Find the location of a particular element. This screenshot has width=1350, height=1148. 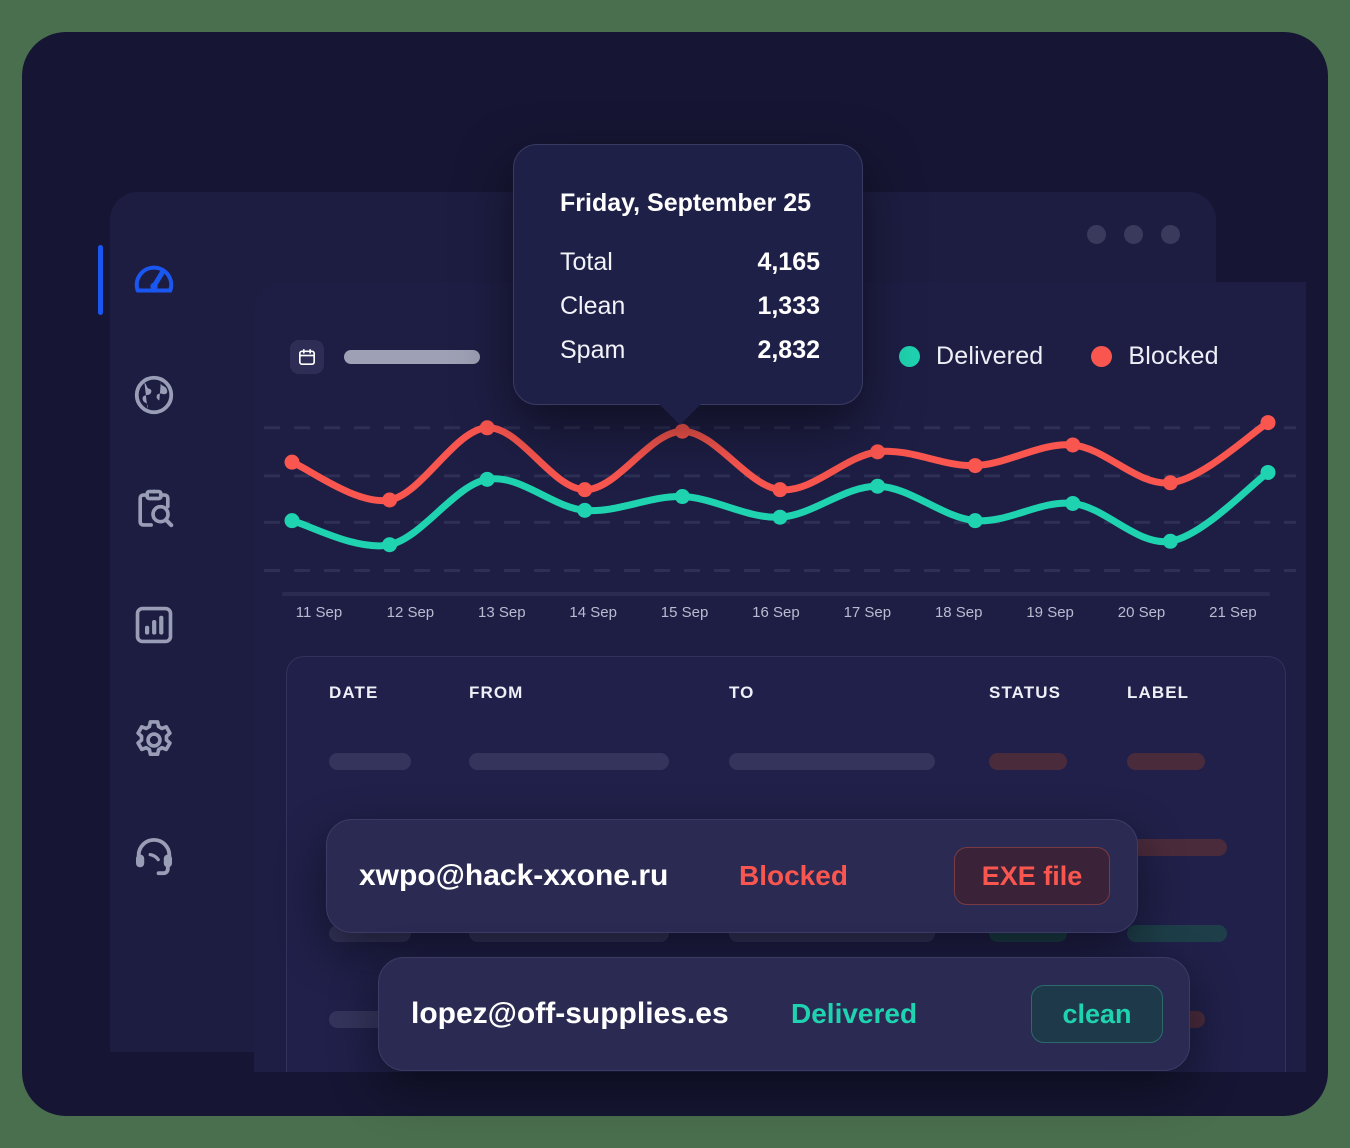

line-chart is located at coordinates (780, 510).